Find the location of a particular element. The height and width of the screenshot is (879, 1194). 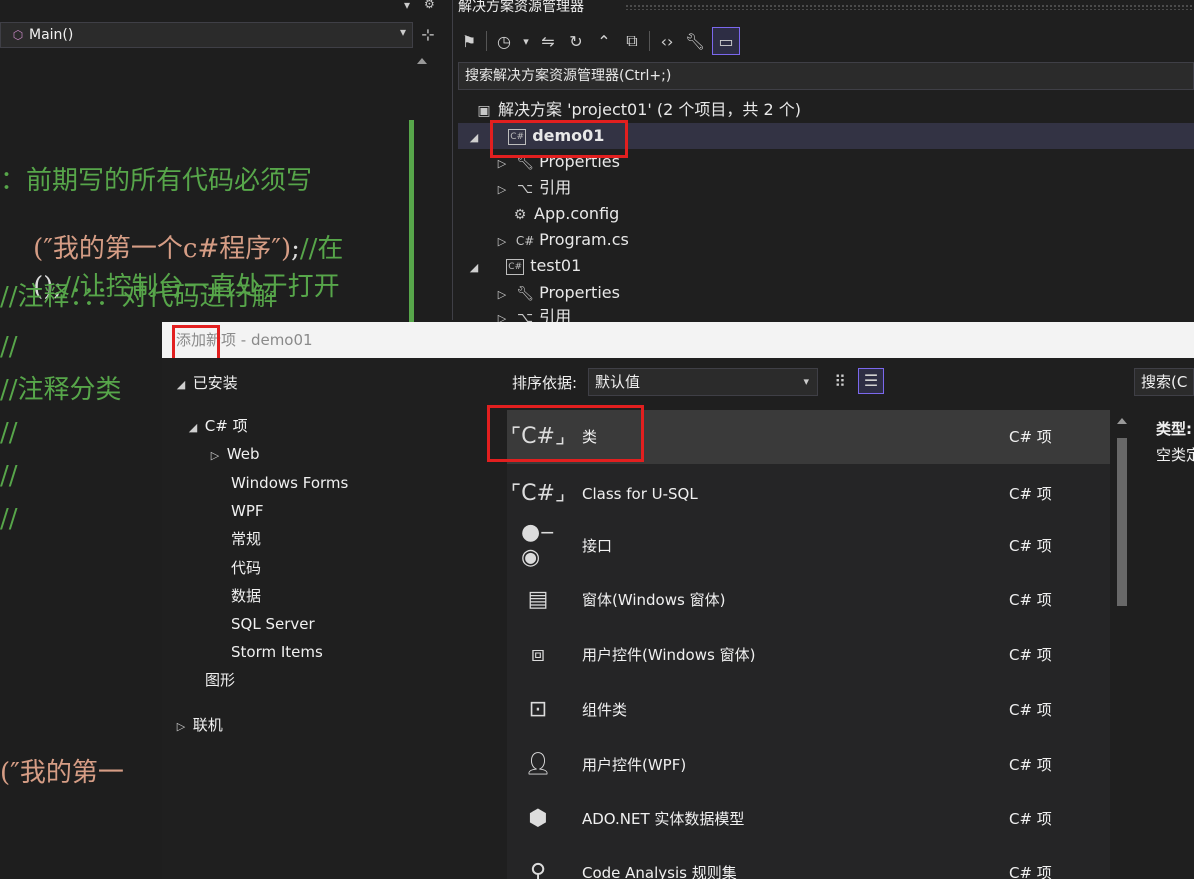

template-item-wpf-user-control: 👤︎ 用户控件(WPF) C# 项 is located at coordinates (808, 765).